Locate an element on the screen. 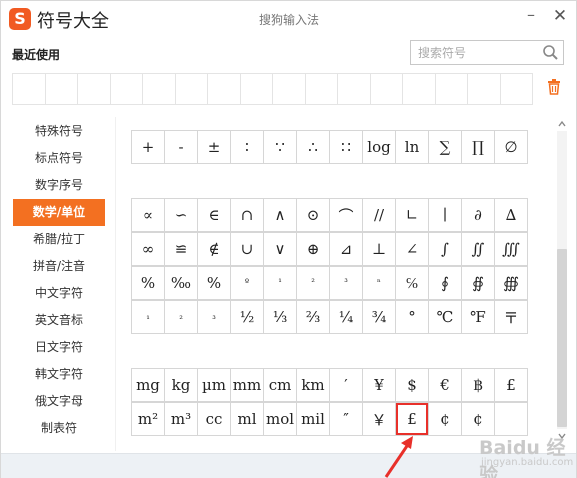  symbol-cell: ln is located at coordinates (412, 147).